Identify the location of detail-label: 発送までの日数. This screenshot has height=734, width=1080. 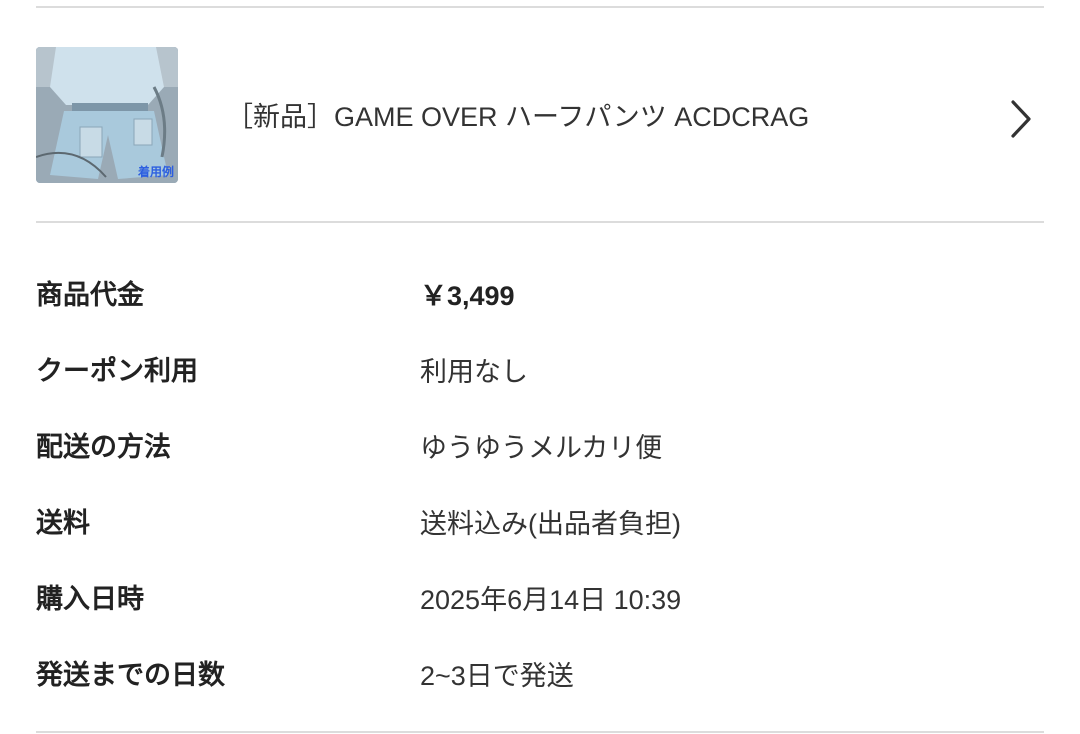
(130, 675).